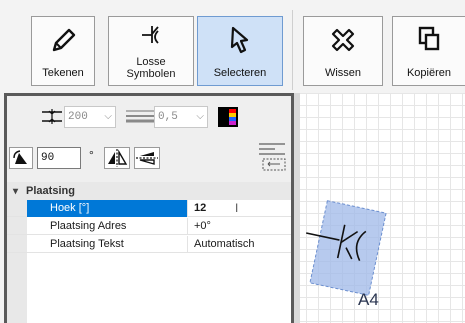 The width and height of the screenshot is (465, 323). What do you see at coordinates (228, 119) in the screenshot?
I see `color-picker-button` at bounding box center [228, 119].